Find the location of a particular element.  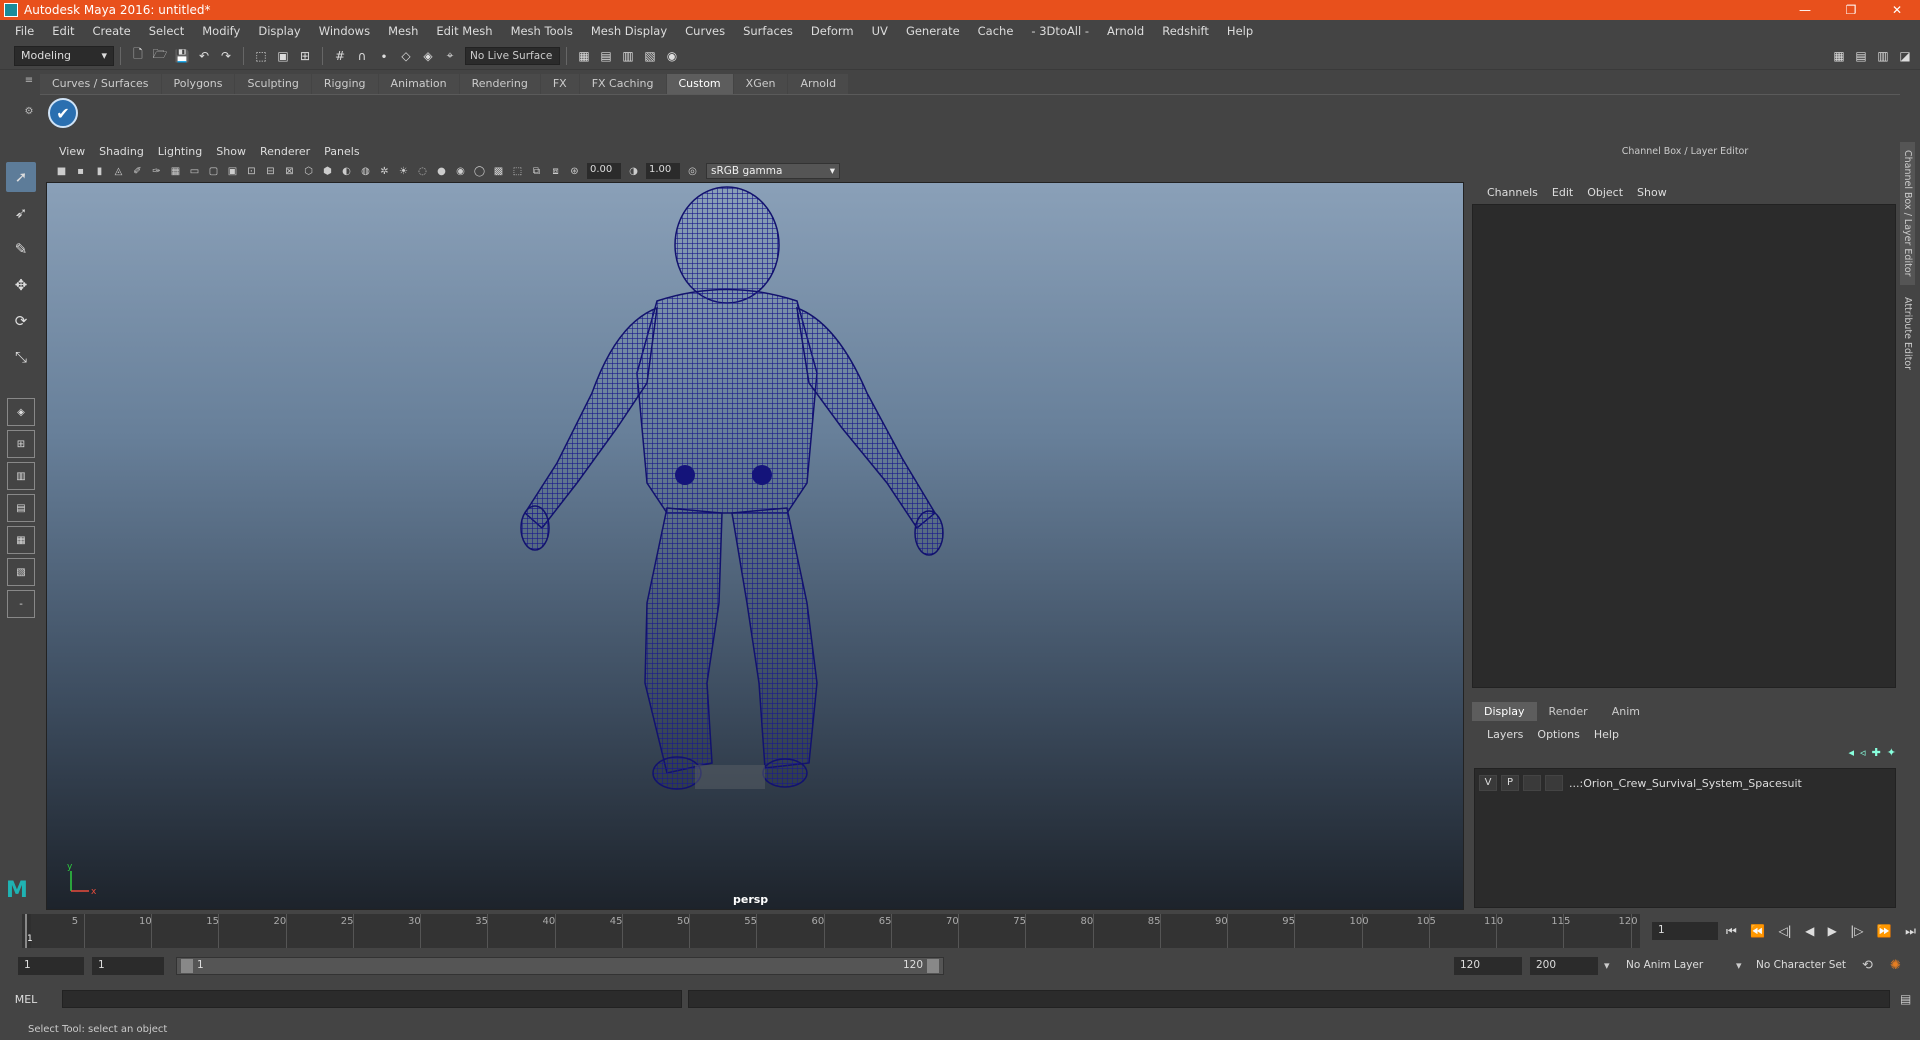

shelf-tab-custom: Custom is located at coordinates (699, 84).